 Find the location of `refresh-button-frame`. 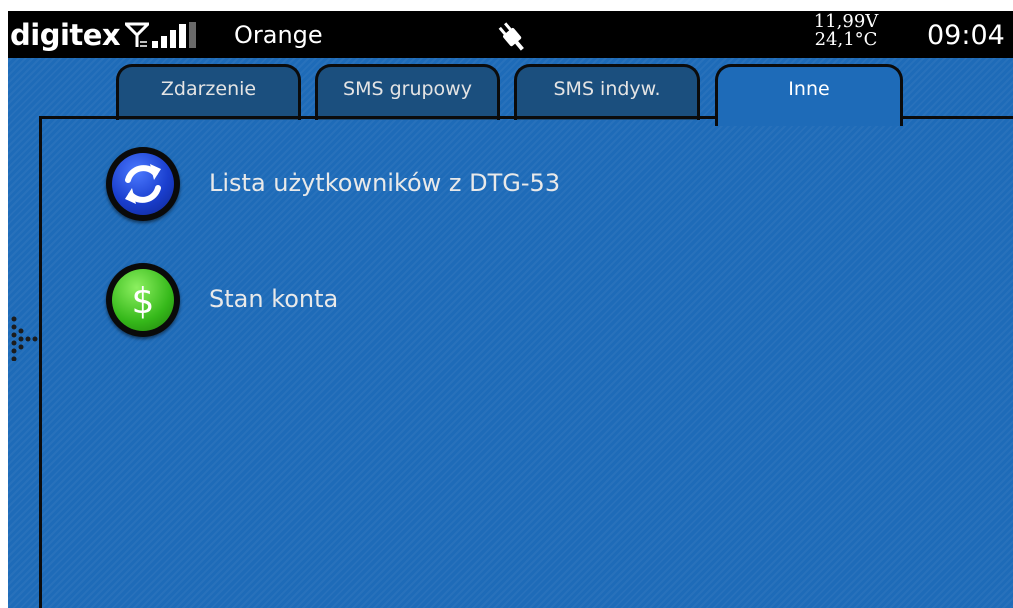

refresh-button-frame is located at coordinates (143, 184).